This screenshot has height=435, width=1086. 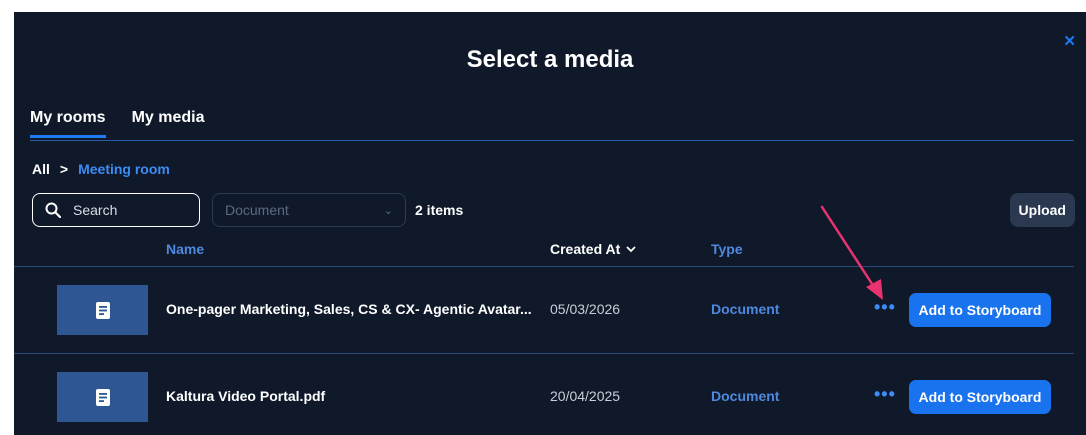 What do you see at coordinates (585, 396) in the screenshot?
I see `media-created-at: 20/04/2025` at bounding box center [585, 396].